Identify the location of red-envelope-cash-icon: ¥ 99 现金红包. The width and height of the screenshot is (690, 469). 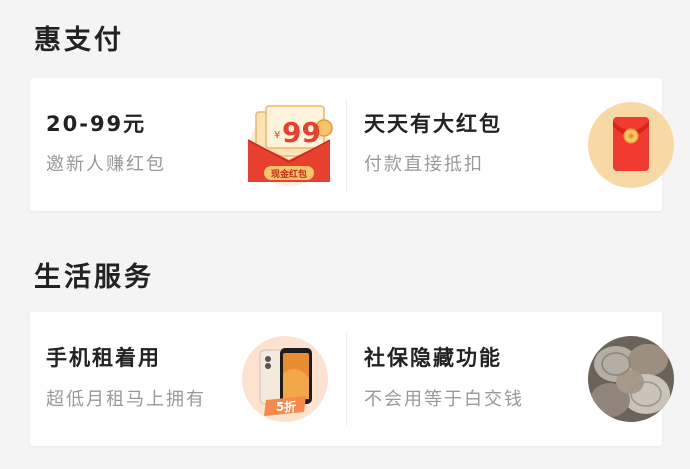
(290, 145).